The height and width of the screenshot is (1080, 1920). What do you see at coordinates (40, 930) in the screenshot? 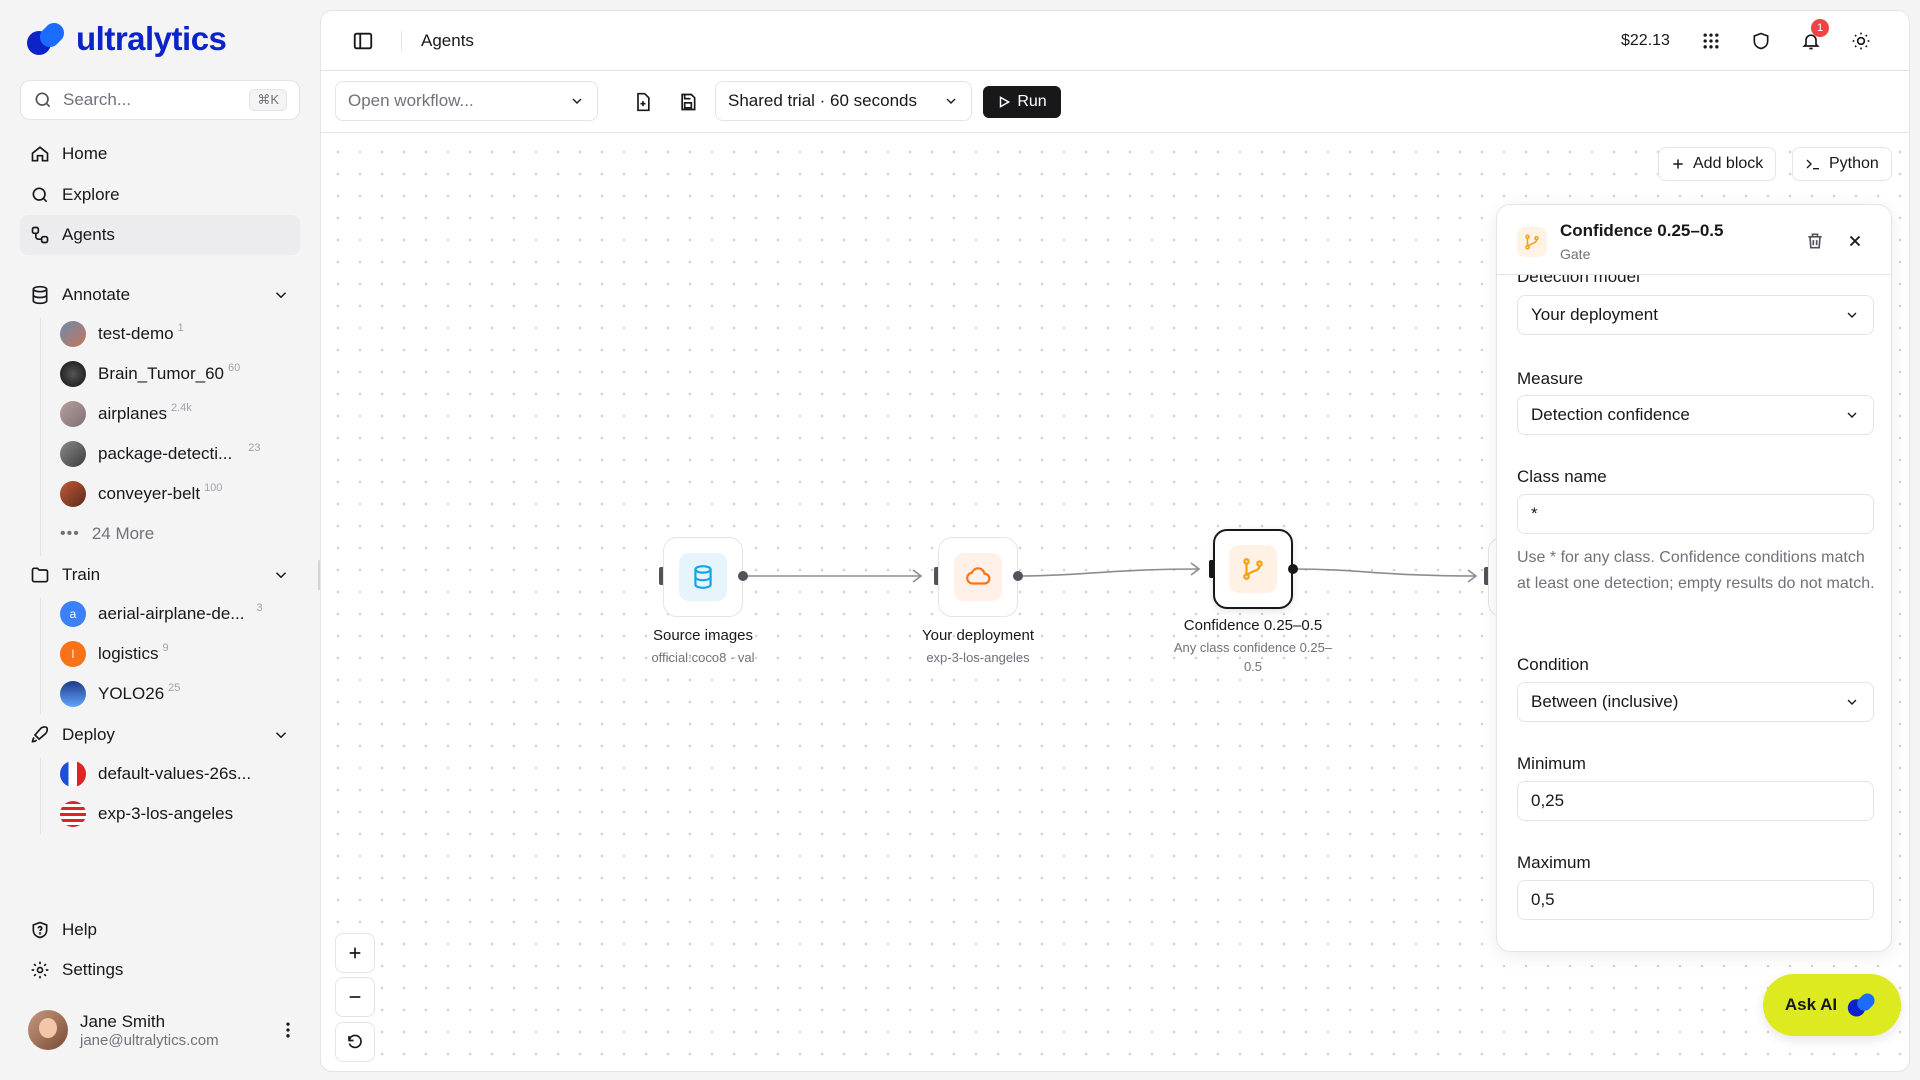
I see `help-shield-icon` at bounding box center [40, 930].